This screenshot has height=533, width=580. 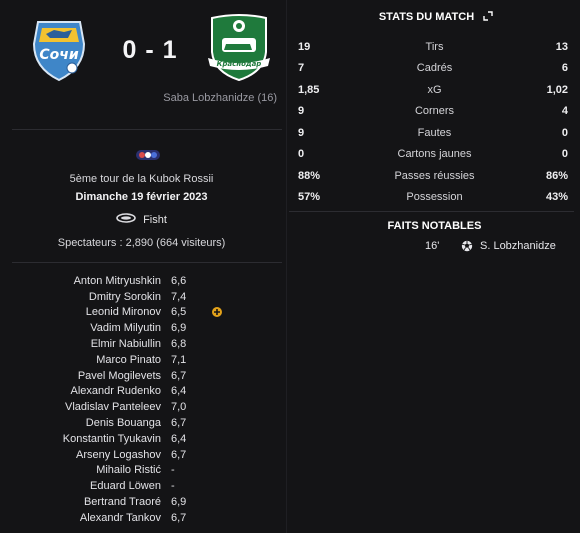 I want to click on attendance: Spectateurs : 2,890 (664 visiteurs), so click(x=141, y=243).